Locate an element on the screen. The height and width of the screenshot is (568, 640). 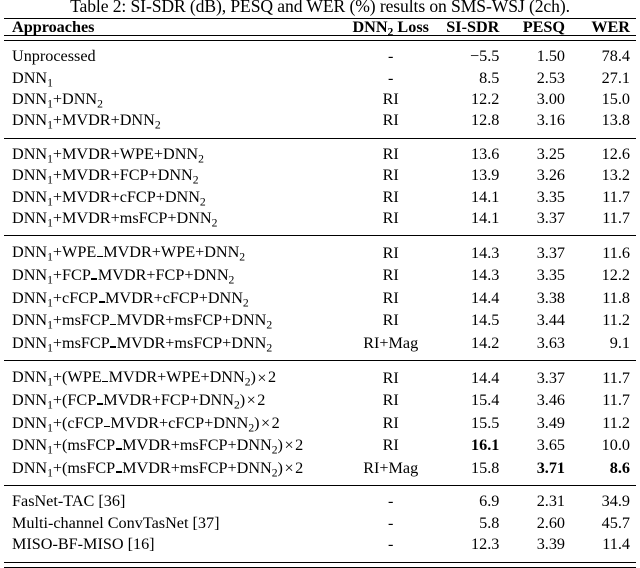
row-approach: DNN1+MVDR+msFCP+DNN2 is located at coordinates (115, 219).